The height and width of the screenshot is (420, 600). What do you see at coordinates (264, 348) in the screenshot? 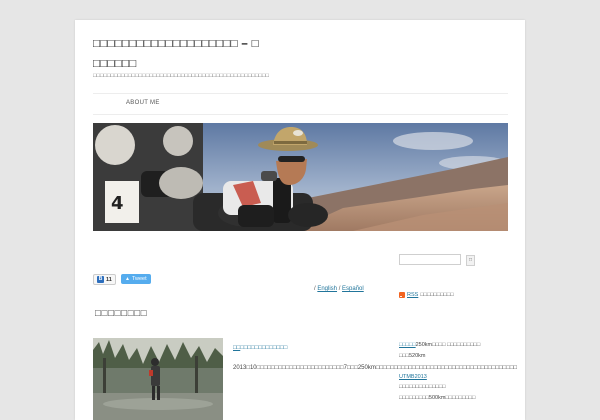
I see `post-title-rest: □□□□□□□□□□□□□` at bounding box center [264, 348].